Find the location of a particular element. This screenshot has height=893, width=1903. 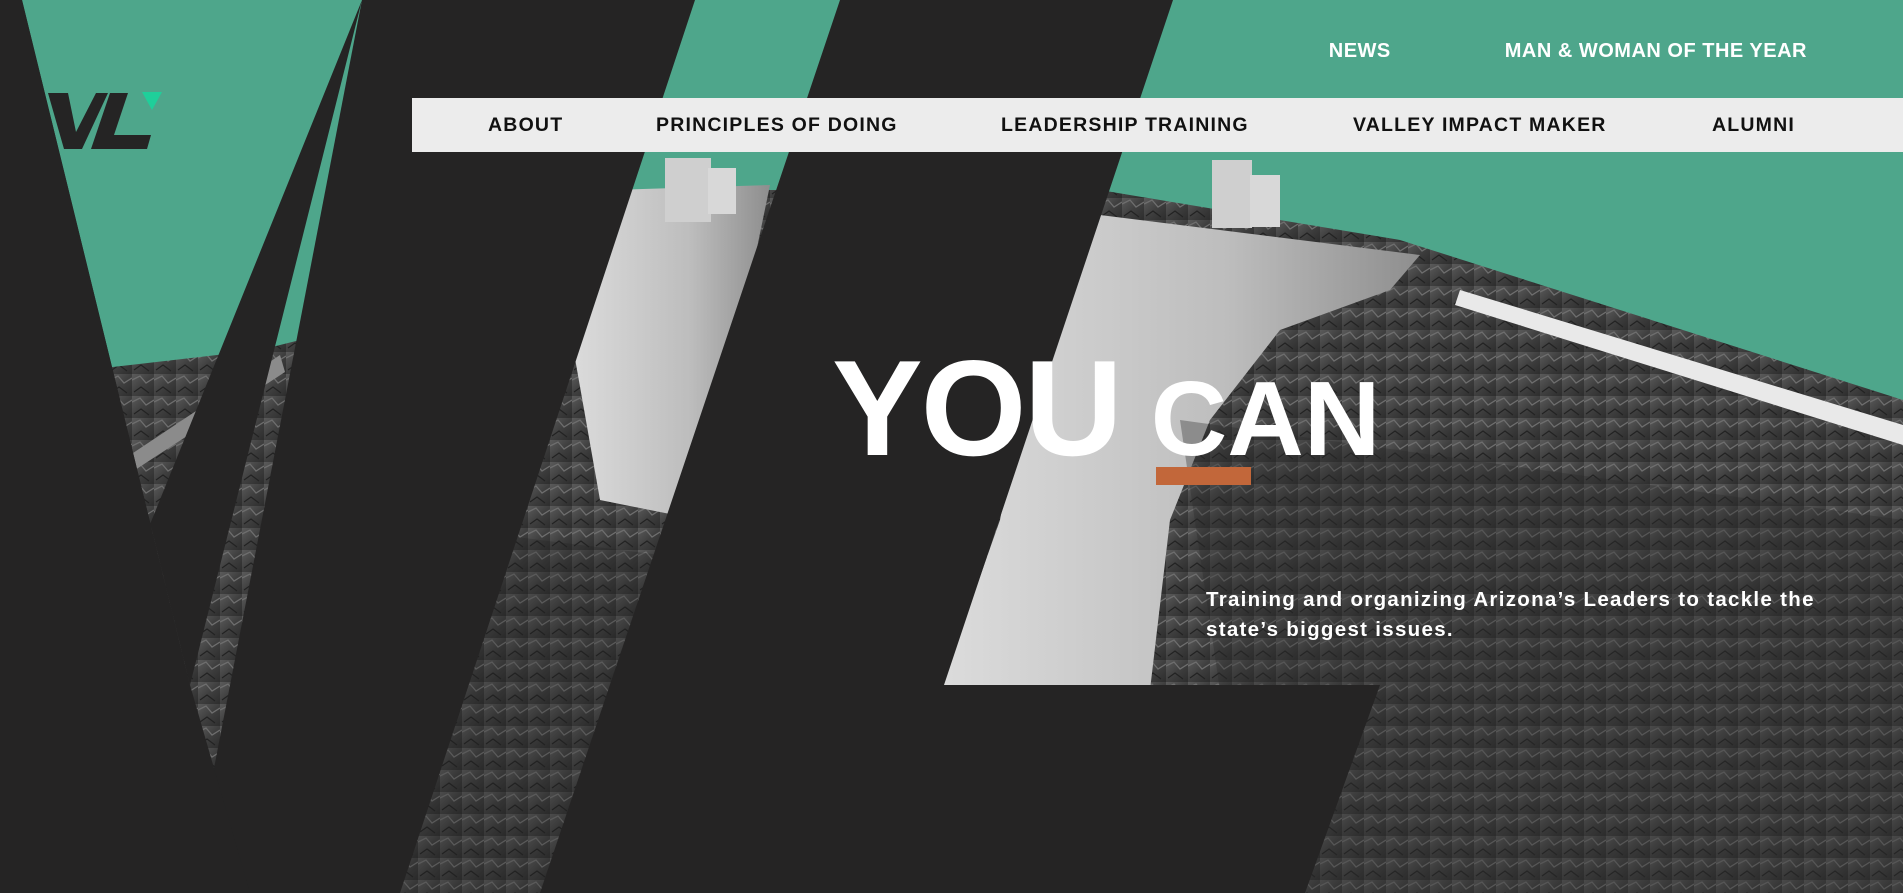

utility-nav: NEWS MAN & WOMAN OF THE YEAR is located at coordinates (1568, 51).